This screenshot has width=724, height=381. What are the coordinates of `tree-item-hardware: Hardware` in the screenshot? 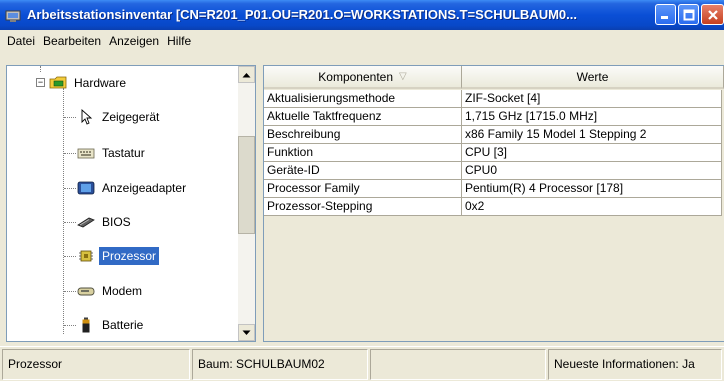 It's located at (89, 83).